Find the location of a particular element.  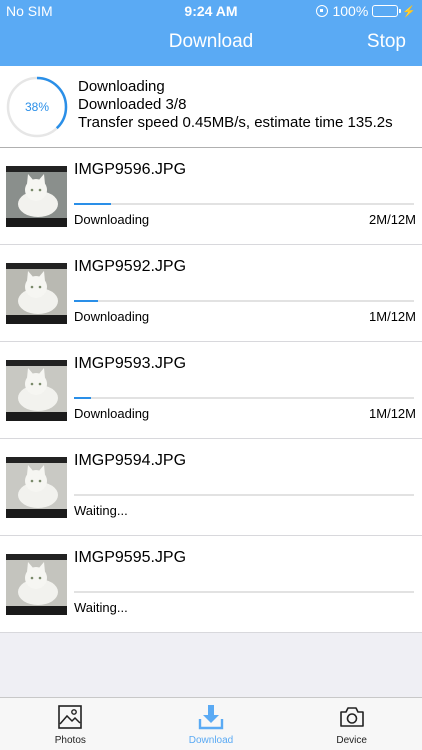

tab-device: Device is located at coordinates (351, 724).